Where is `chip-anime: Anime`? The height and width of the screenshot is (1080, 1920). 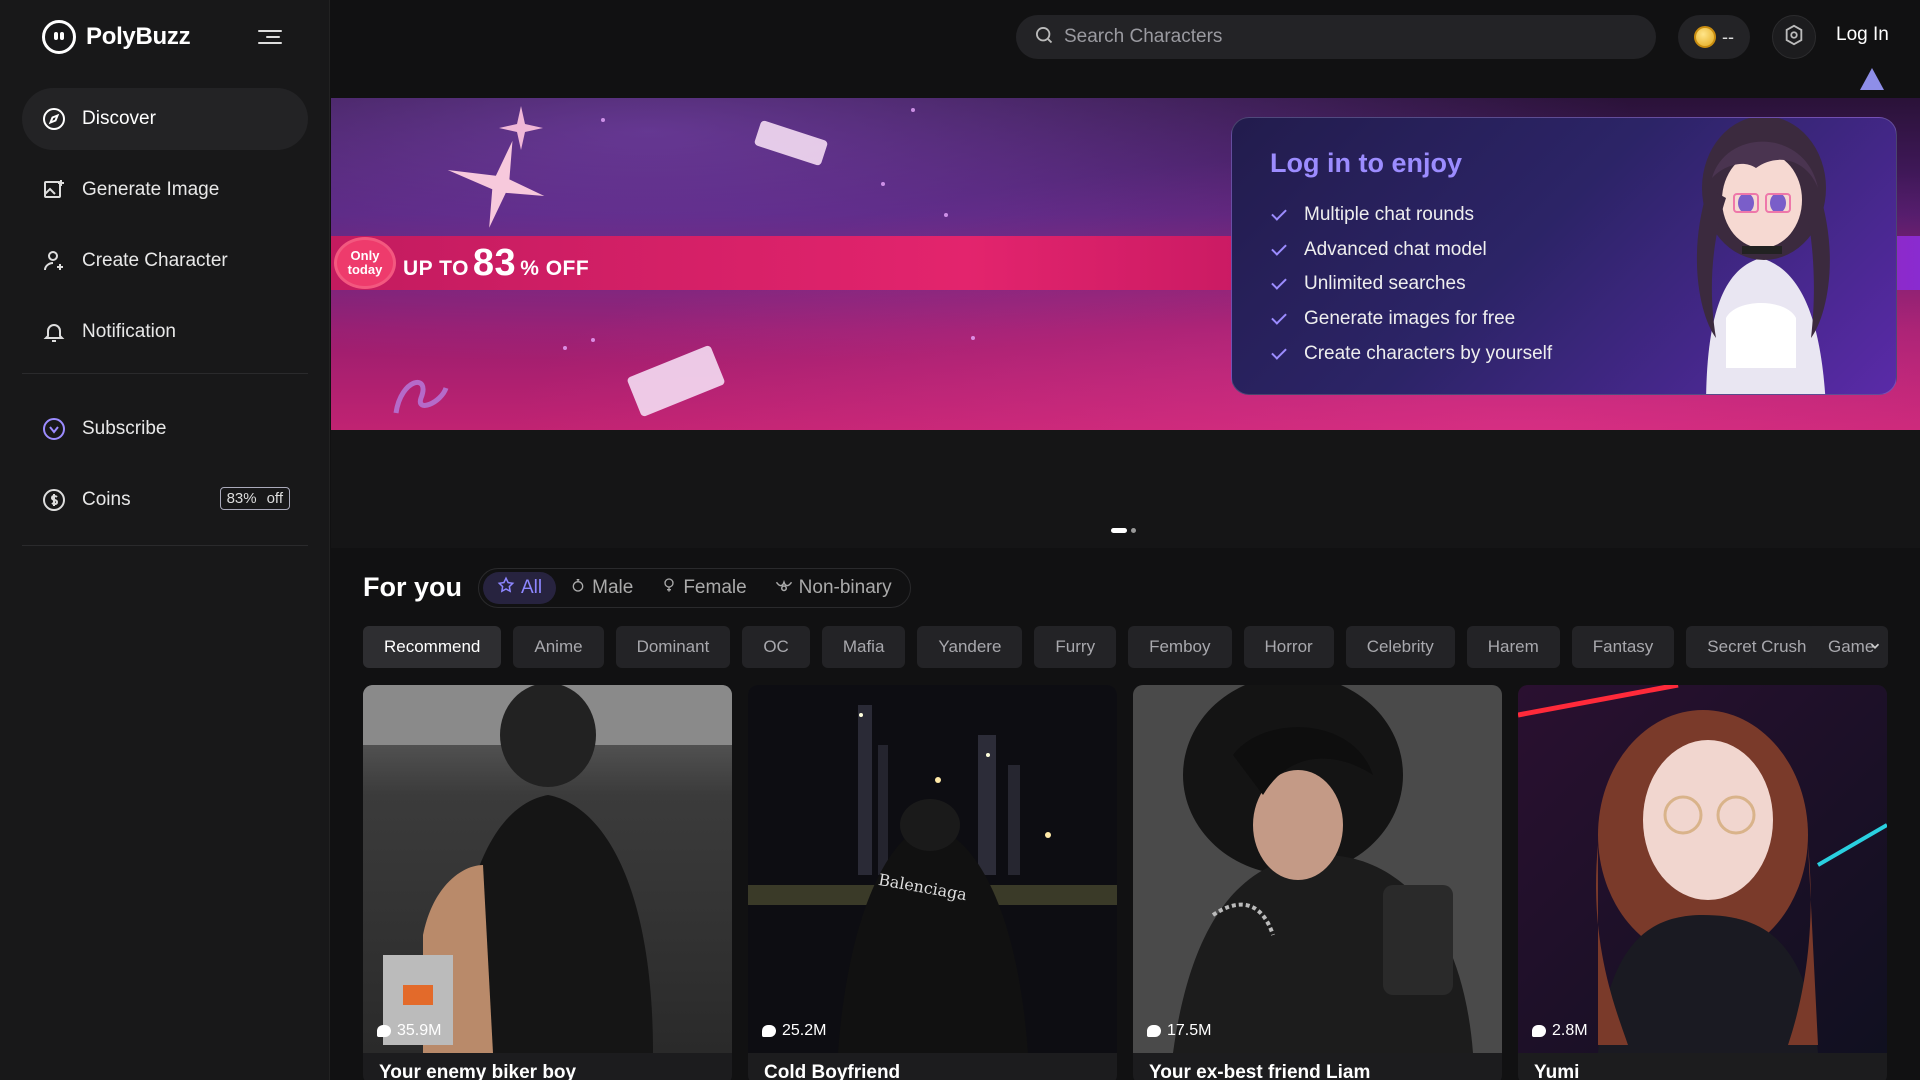
chip-anime: Anime is located at coordinates (558, 647).